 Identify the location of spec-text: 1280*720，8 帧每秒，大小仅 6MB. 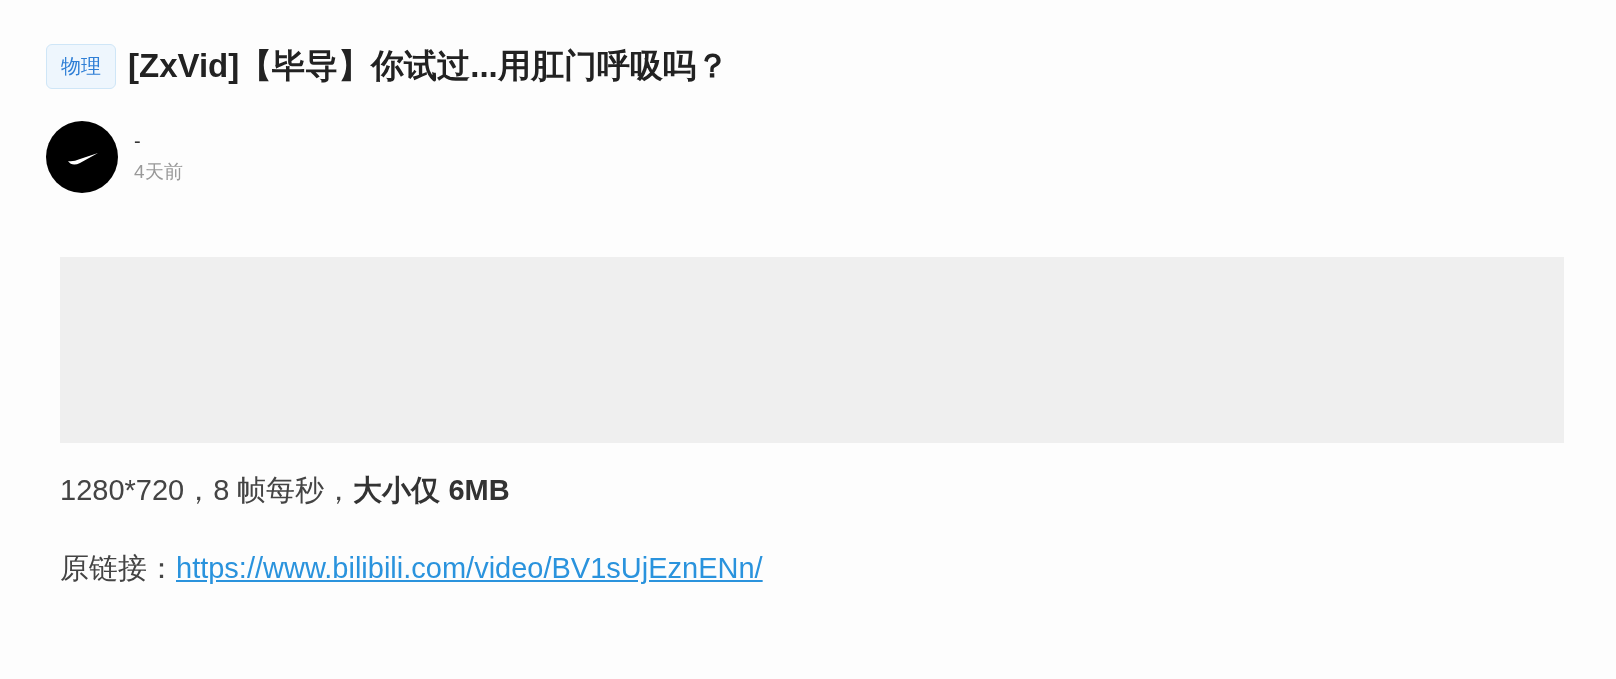
(285, 490).